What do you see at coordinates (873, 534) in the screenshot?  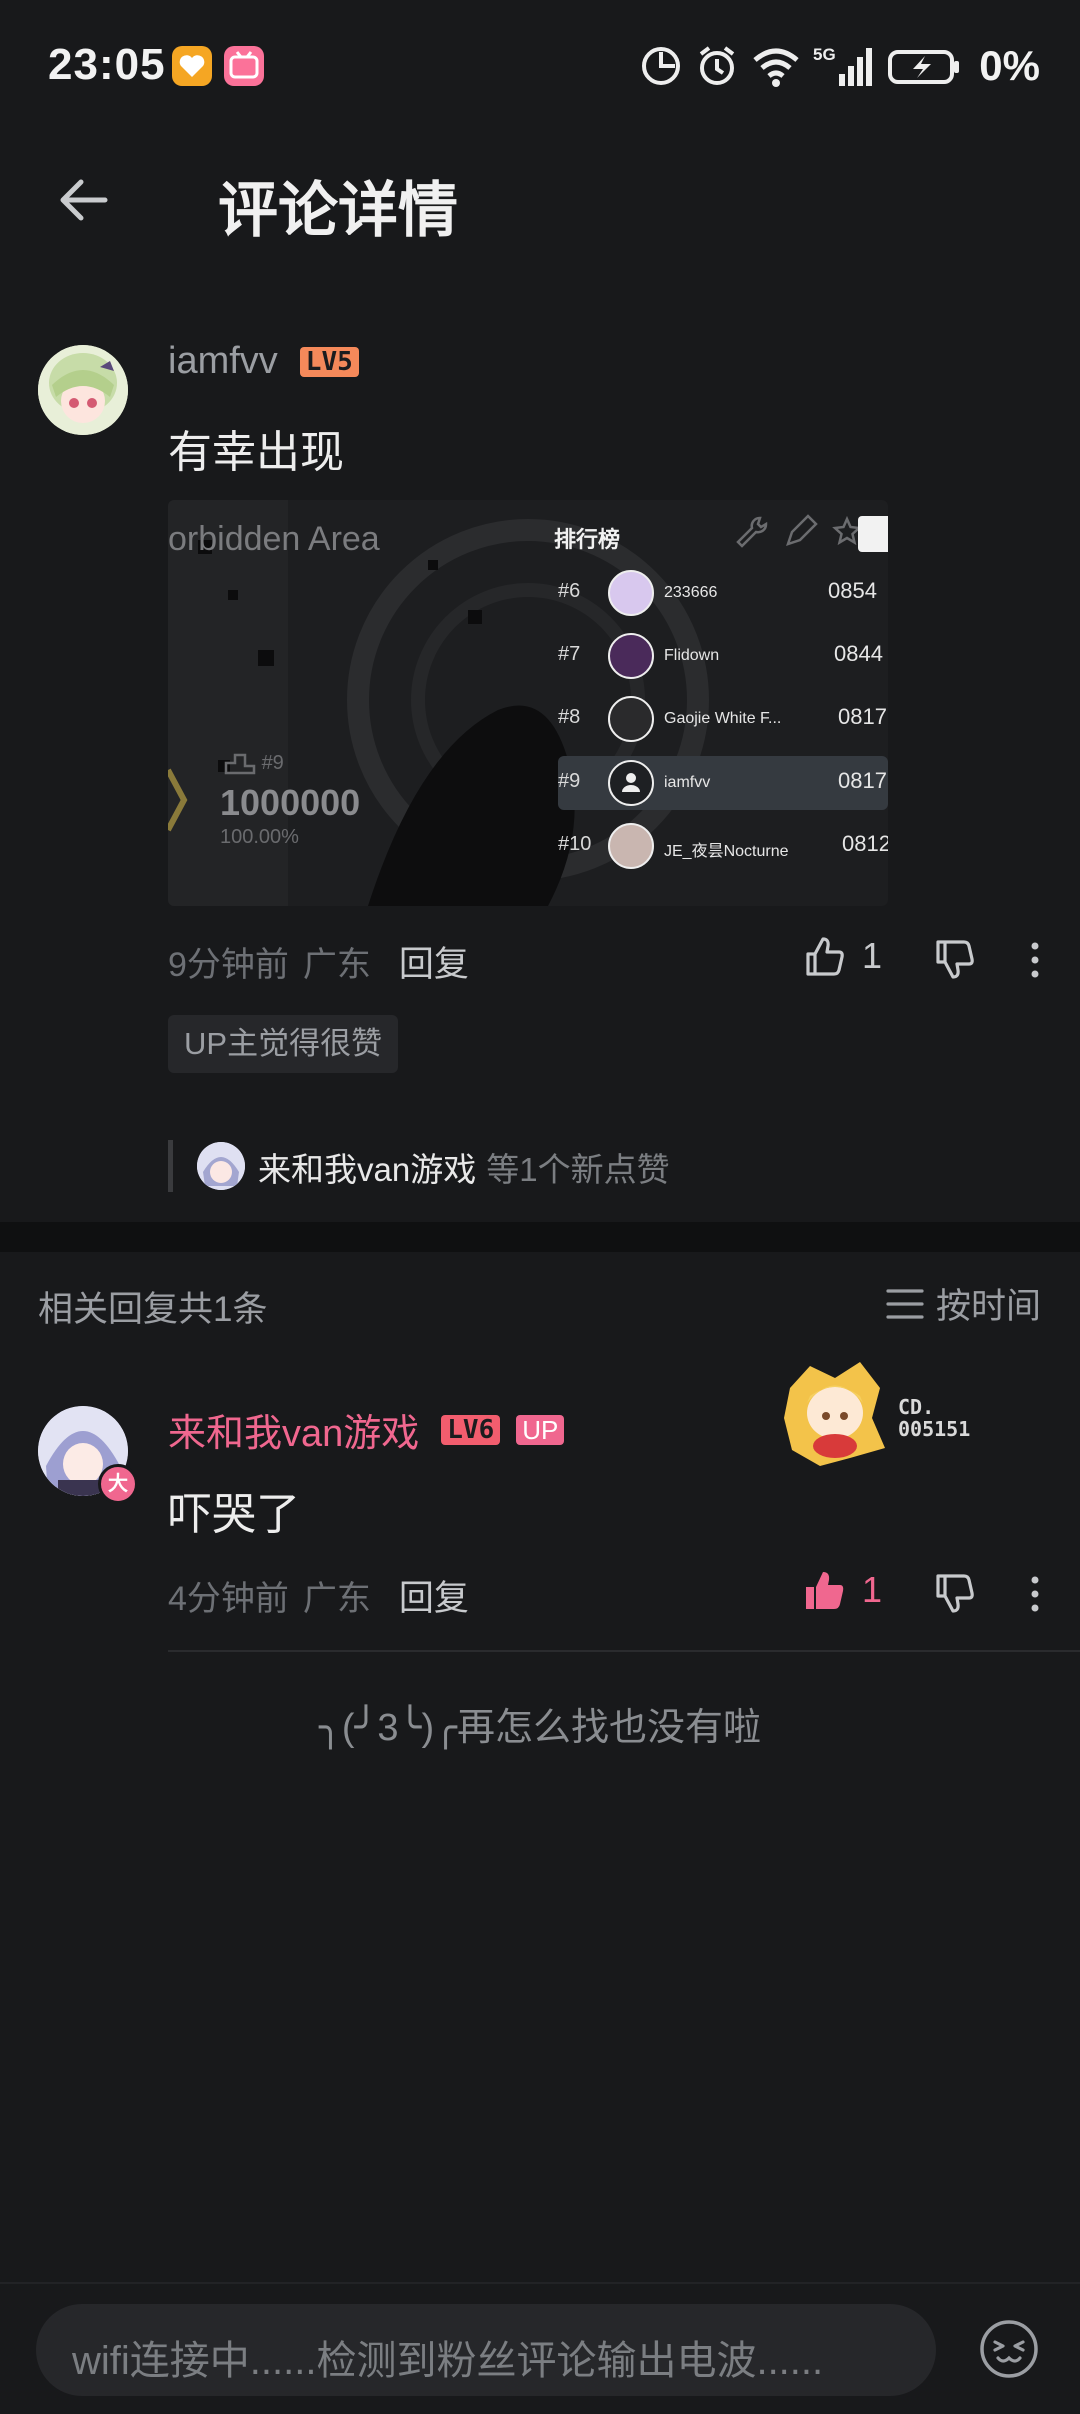 I see `leaderboard-tab` at bounding box center [873, 534].